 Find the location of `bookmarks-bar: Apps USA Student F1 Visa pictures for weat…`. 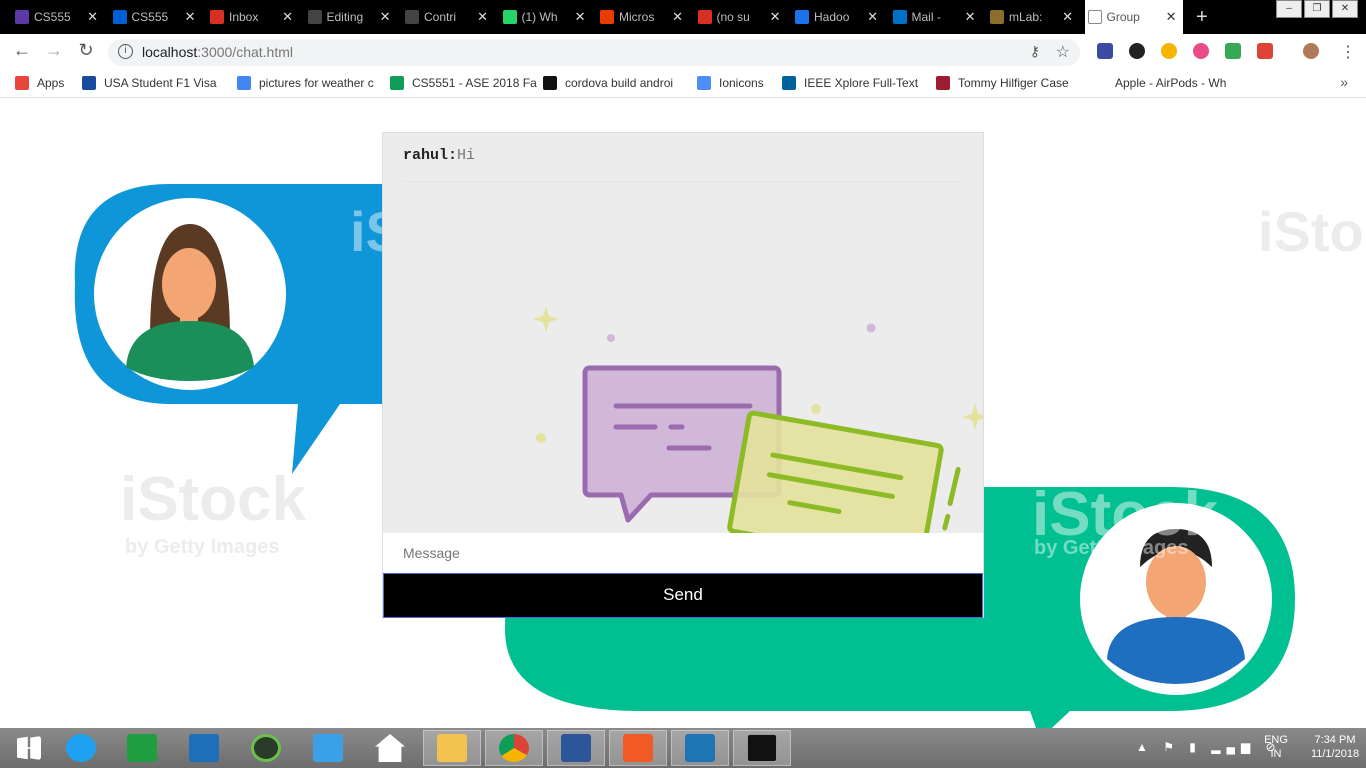

bookmarks-bar: Apps USA Student F1 Visa pictures for weat… is located at coordinates (683, 84).